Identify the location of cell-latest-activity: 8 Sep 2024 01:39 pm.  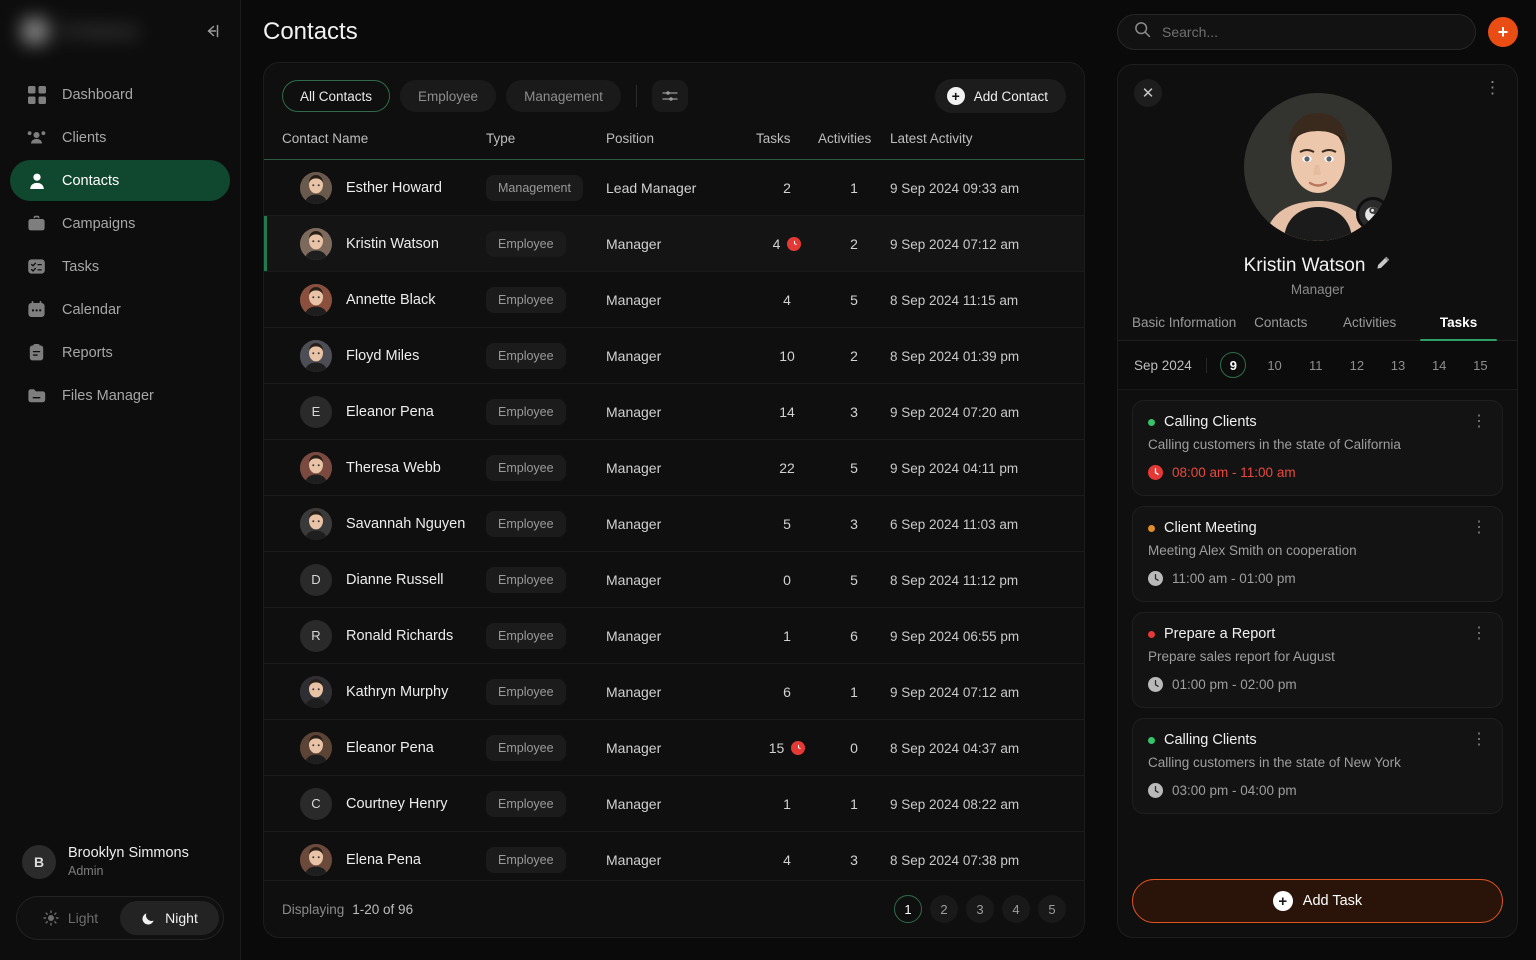
(985, 355).